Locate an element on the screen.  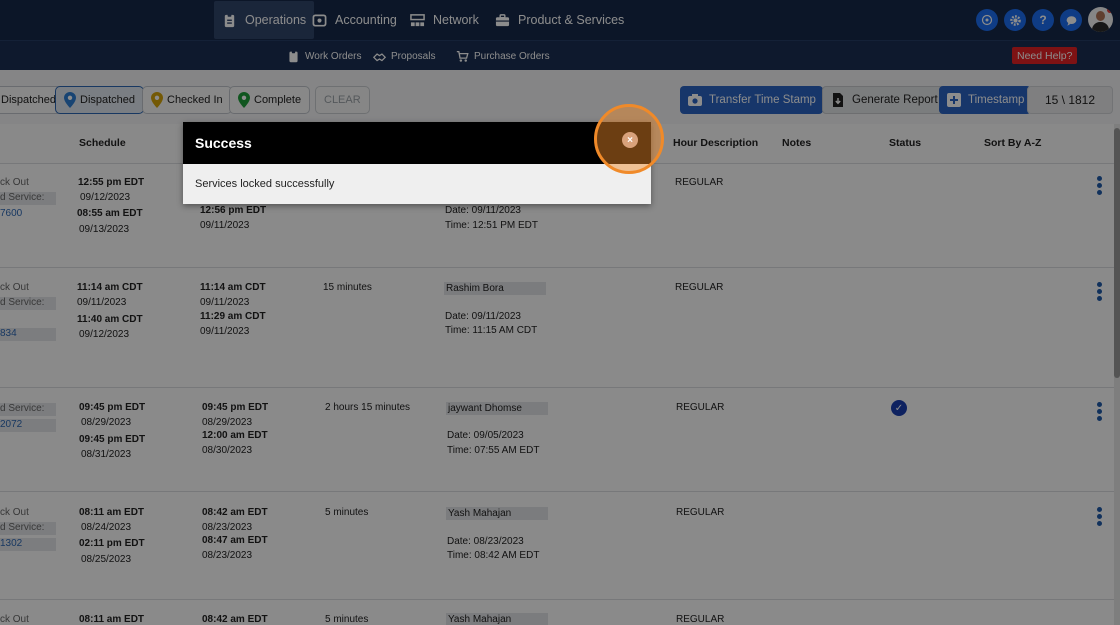
dialog-title: Success is located at coordinates (223, 143).